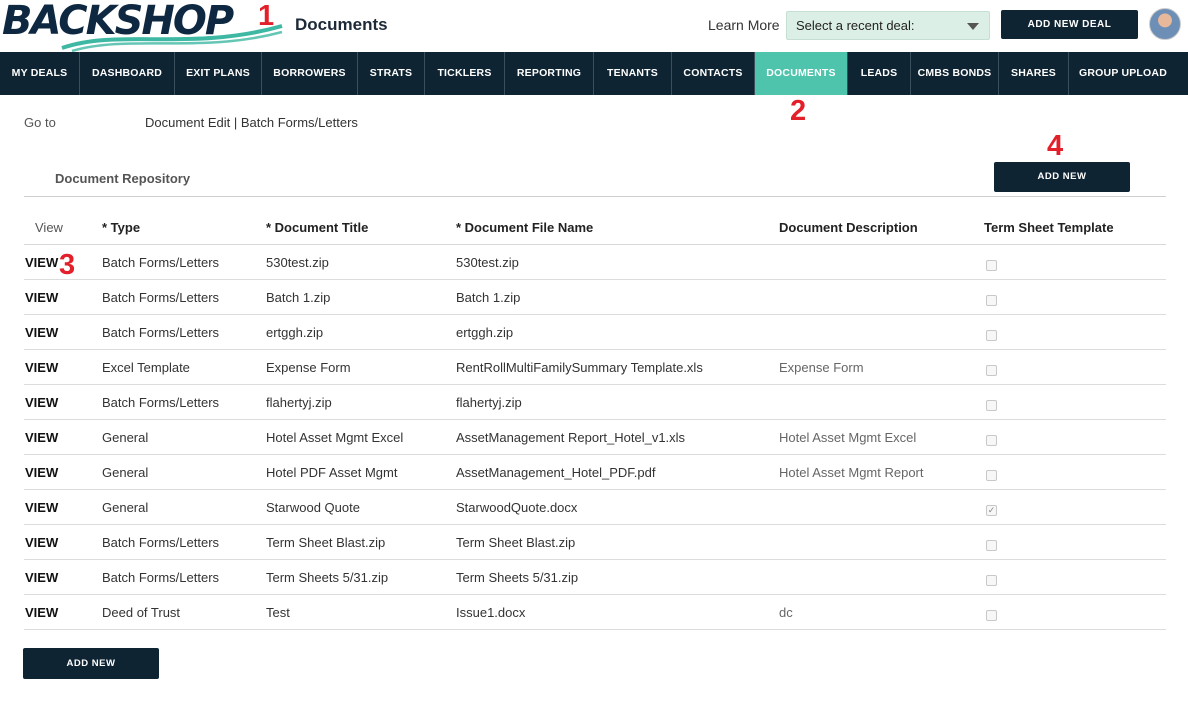 This screenshot has width=1188, height=703. Describe the element at coordinates (1123, 73) in the screenshot. I see `nav-item-group-upload: GROUP UPLOAD` at that location.